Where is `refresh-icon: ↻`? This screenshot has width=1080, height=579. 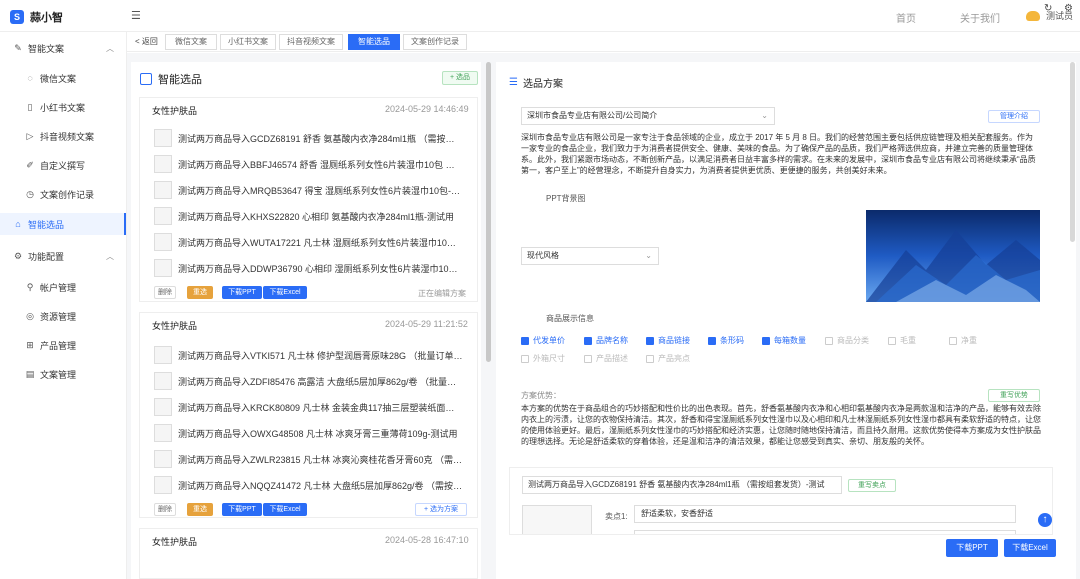
refresh-icon: ↻ is located at coordinates (1048, 8).